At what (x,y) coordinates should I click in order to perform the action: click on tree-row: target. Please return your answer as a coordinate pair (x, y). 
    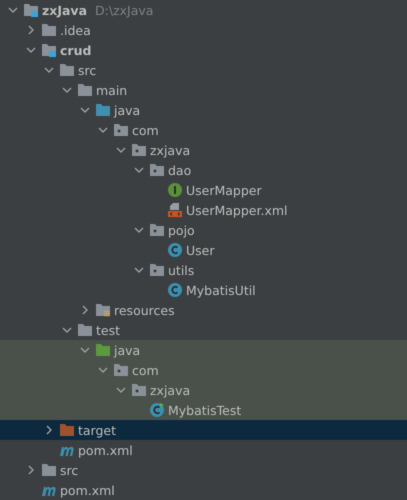
    Looking at the image, I should click on (203, 430).